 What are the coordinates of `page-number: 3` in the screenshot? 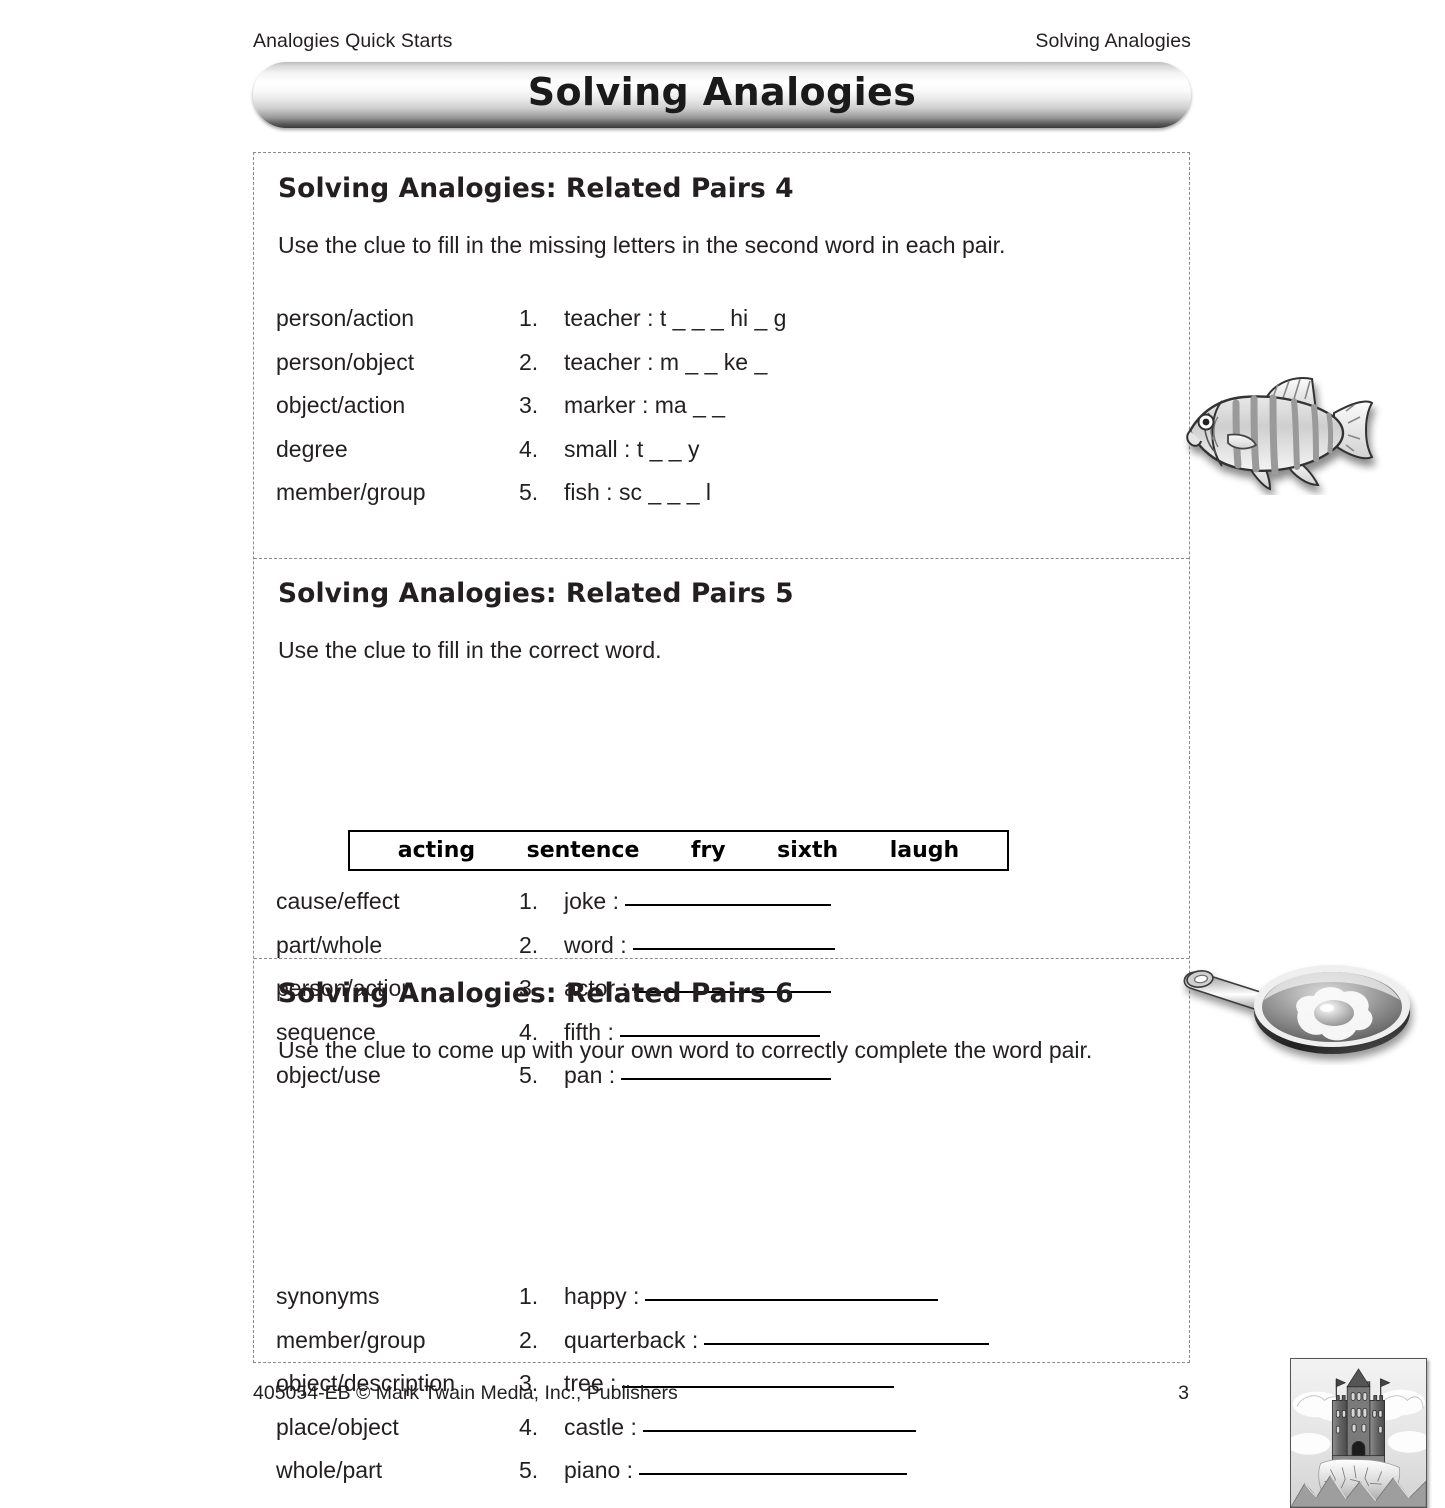 It's located at (1183, 1393).